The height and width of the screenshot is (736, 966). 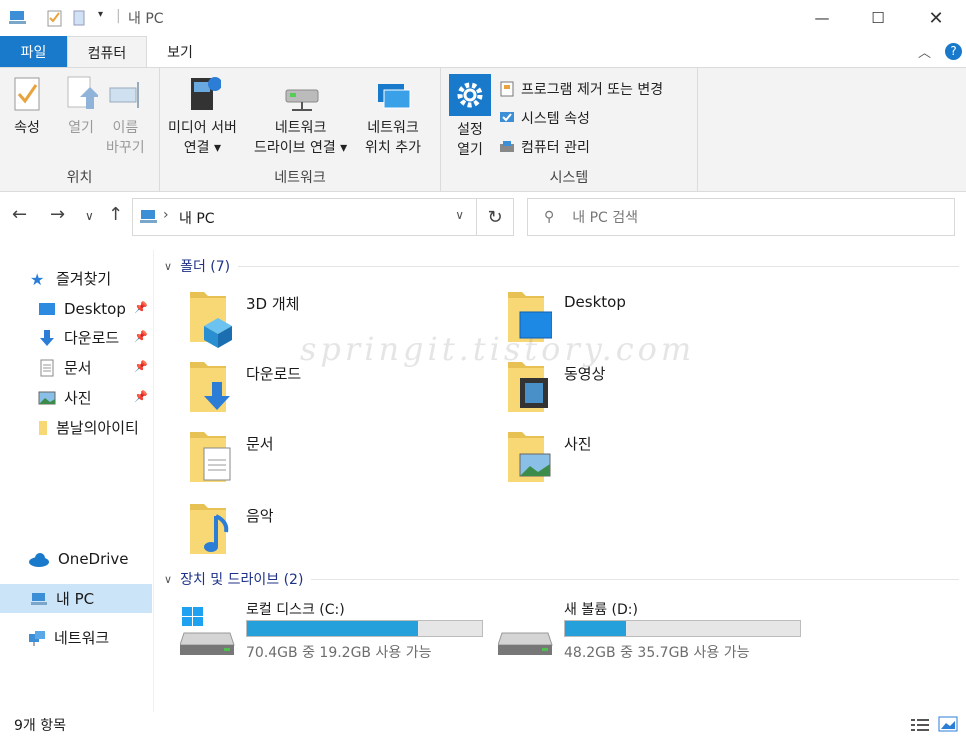 I want to click on add-network-location-button: 네트워크 위치 추가, so click(x=393, y=116).